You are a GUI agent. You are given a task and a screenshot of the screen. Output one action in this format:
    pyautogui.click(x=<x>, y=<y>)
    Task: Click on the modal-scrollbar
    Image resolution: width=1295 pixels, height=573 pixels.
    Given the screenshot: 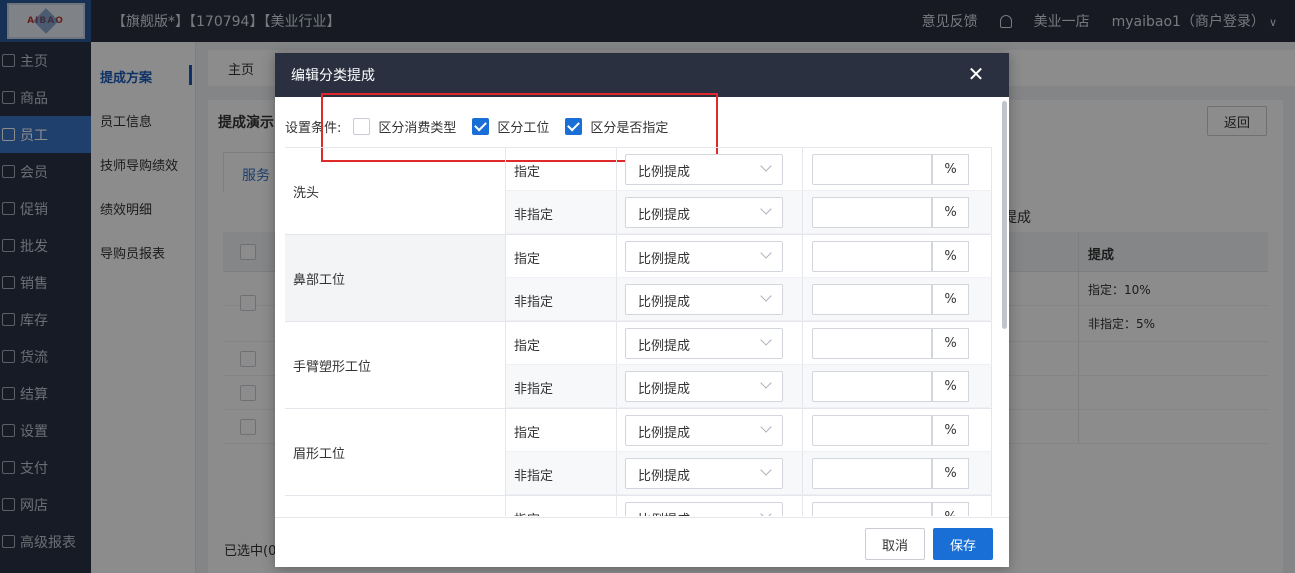 What is the action you would take?
    pyautogui.click(x=1004, y=215)
    